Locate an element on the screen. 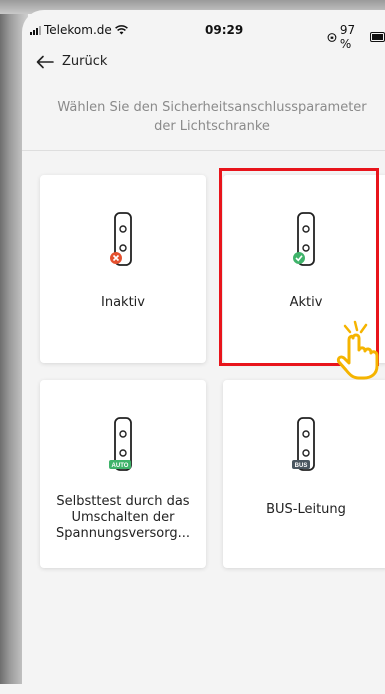  photocell-device-icon is located at coordinates (121, 239).